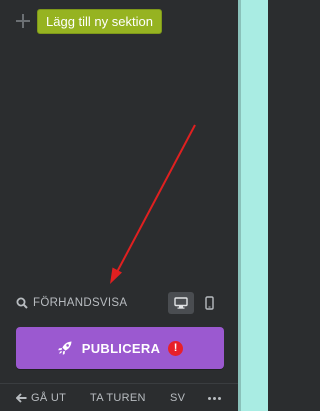  I want to click on footer-bar: GÅ UT TA TUREN SV, so click(119, 397).